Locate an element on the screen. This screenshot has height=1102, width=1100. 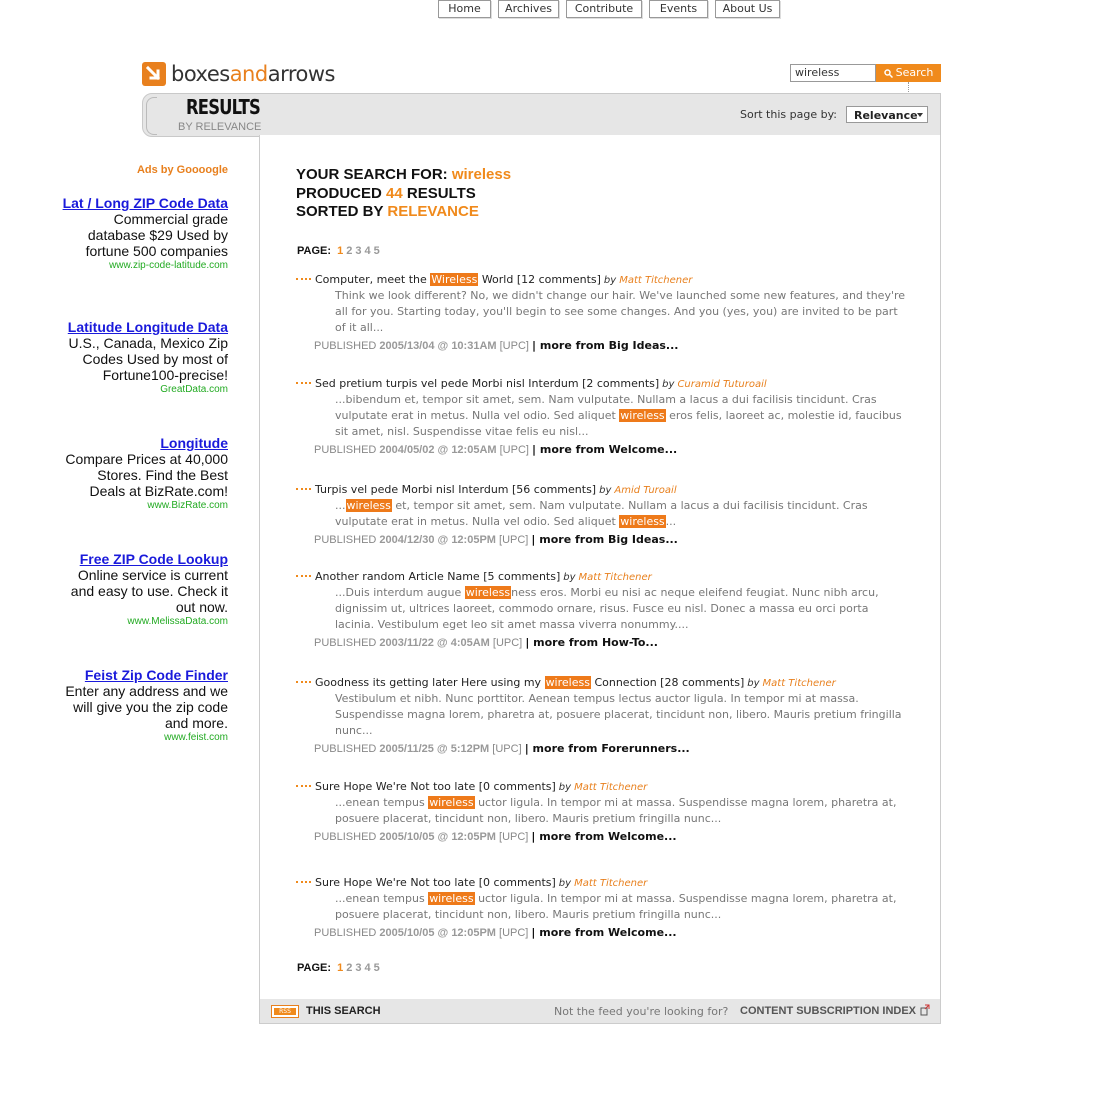
pager-top: PAGE: 12345 is located at coordinates (338, 251).